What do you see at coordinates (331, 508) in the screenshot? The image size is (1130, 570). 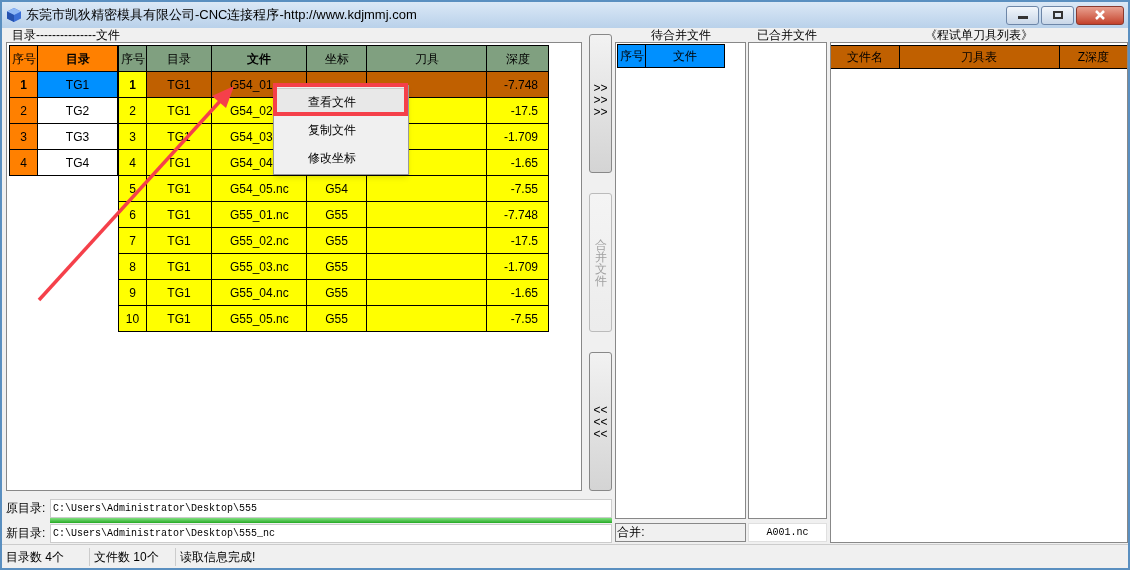 I see `path-field: C:\Users\Administrator\Desktop\555` at bounding box center [331, 508].